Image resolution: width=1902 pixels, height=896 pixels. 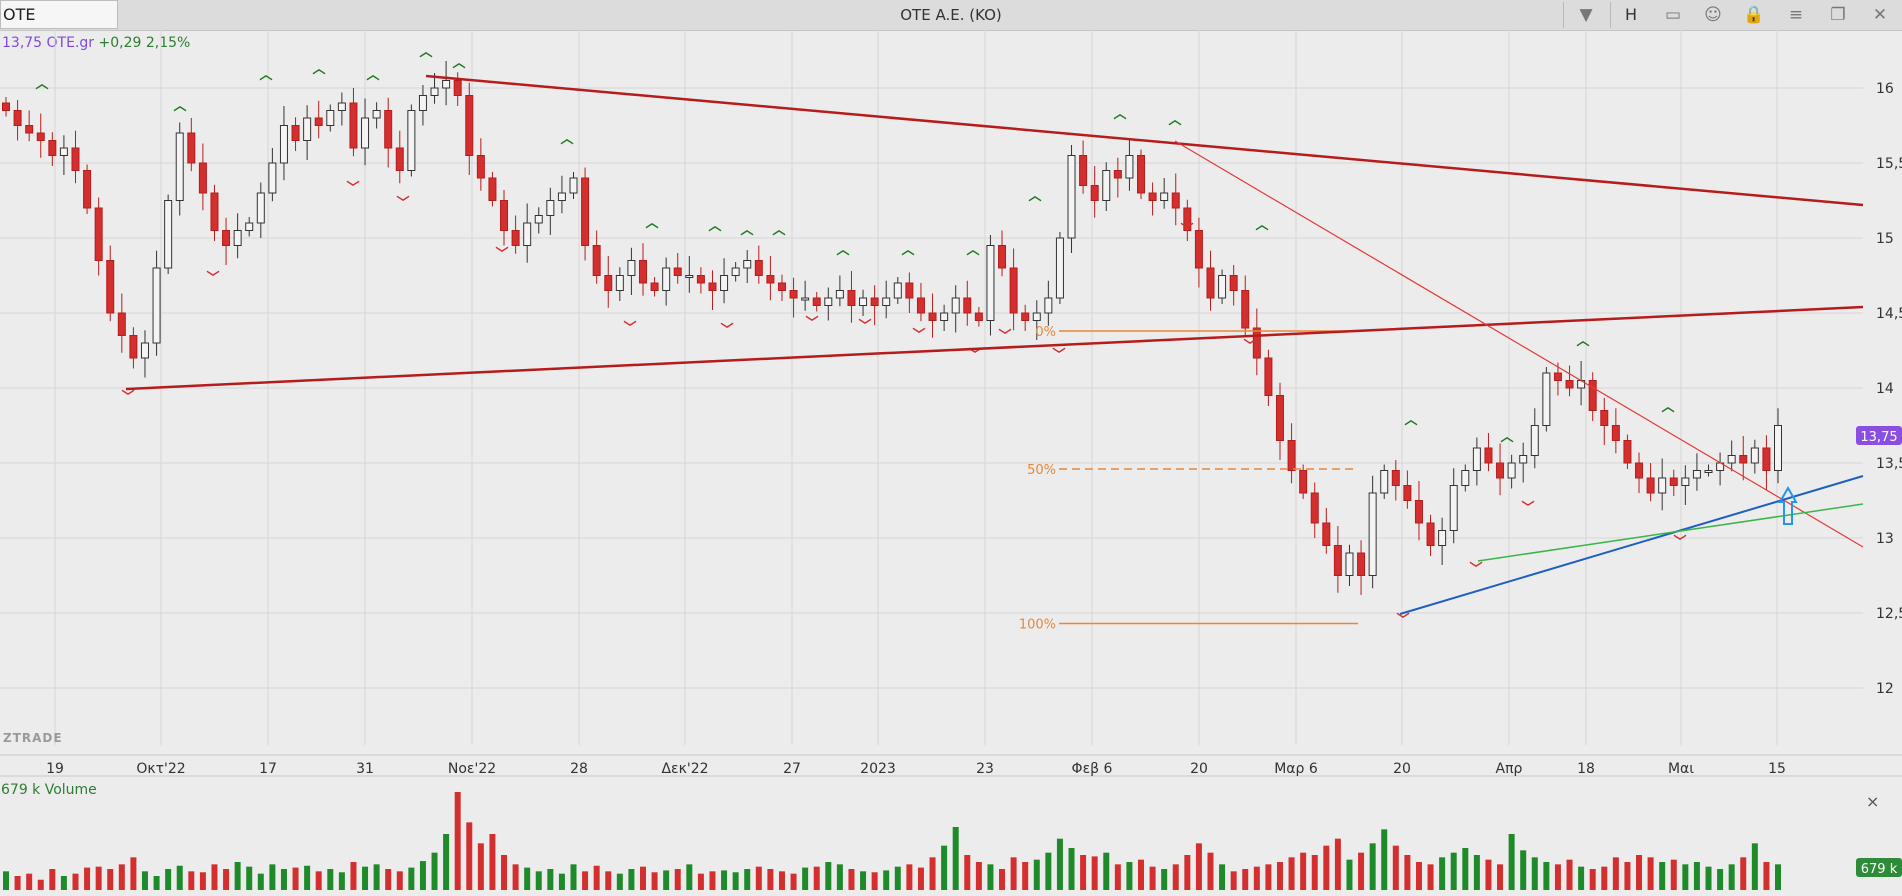 What do you see at coordinates (792, 769) in the screenshot?
I see `x-tick-label: 27` at bounding box center [792, 769].